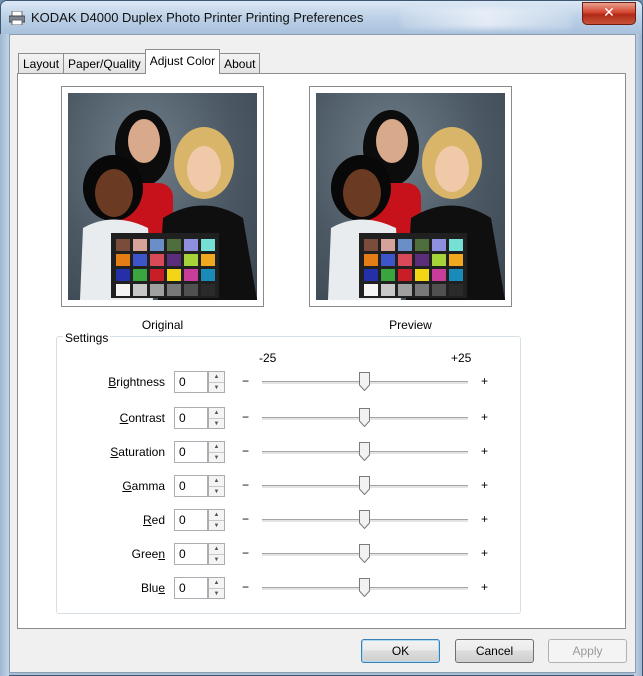 The height and width of the screenshot is (676, 643). I want to click on scale-max-label: +25, so click(461, 358).